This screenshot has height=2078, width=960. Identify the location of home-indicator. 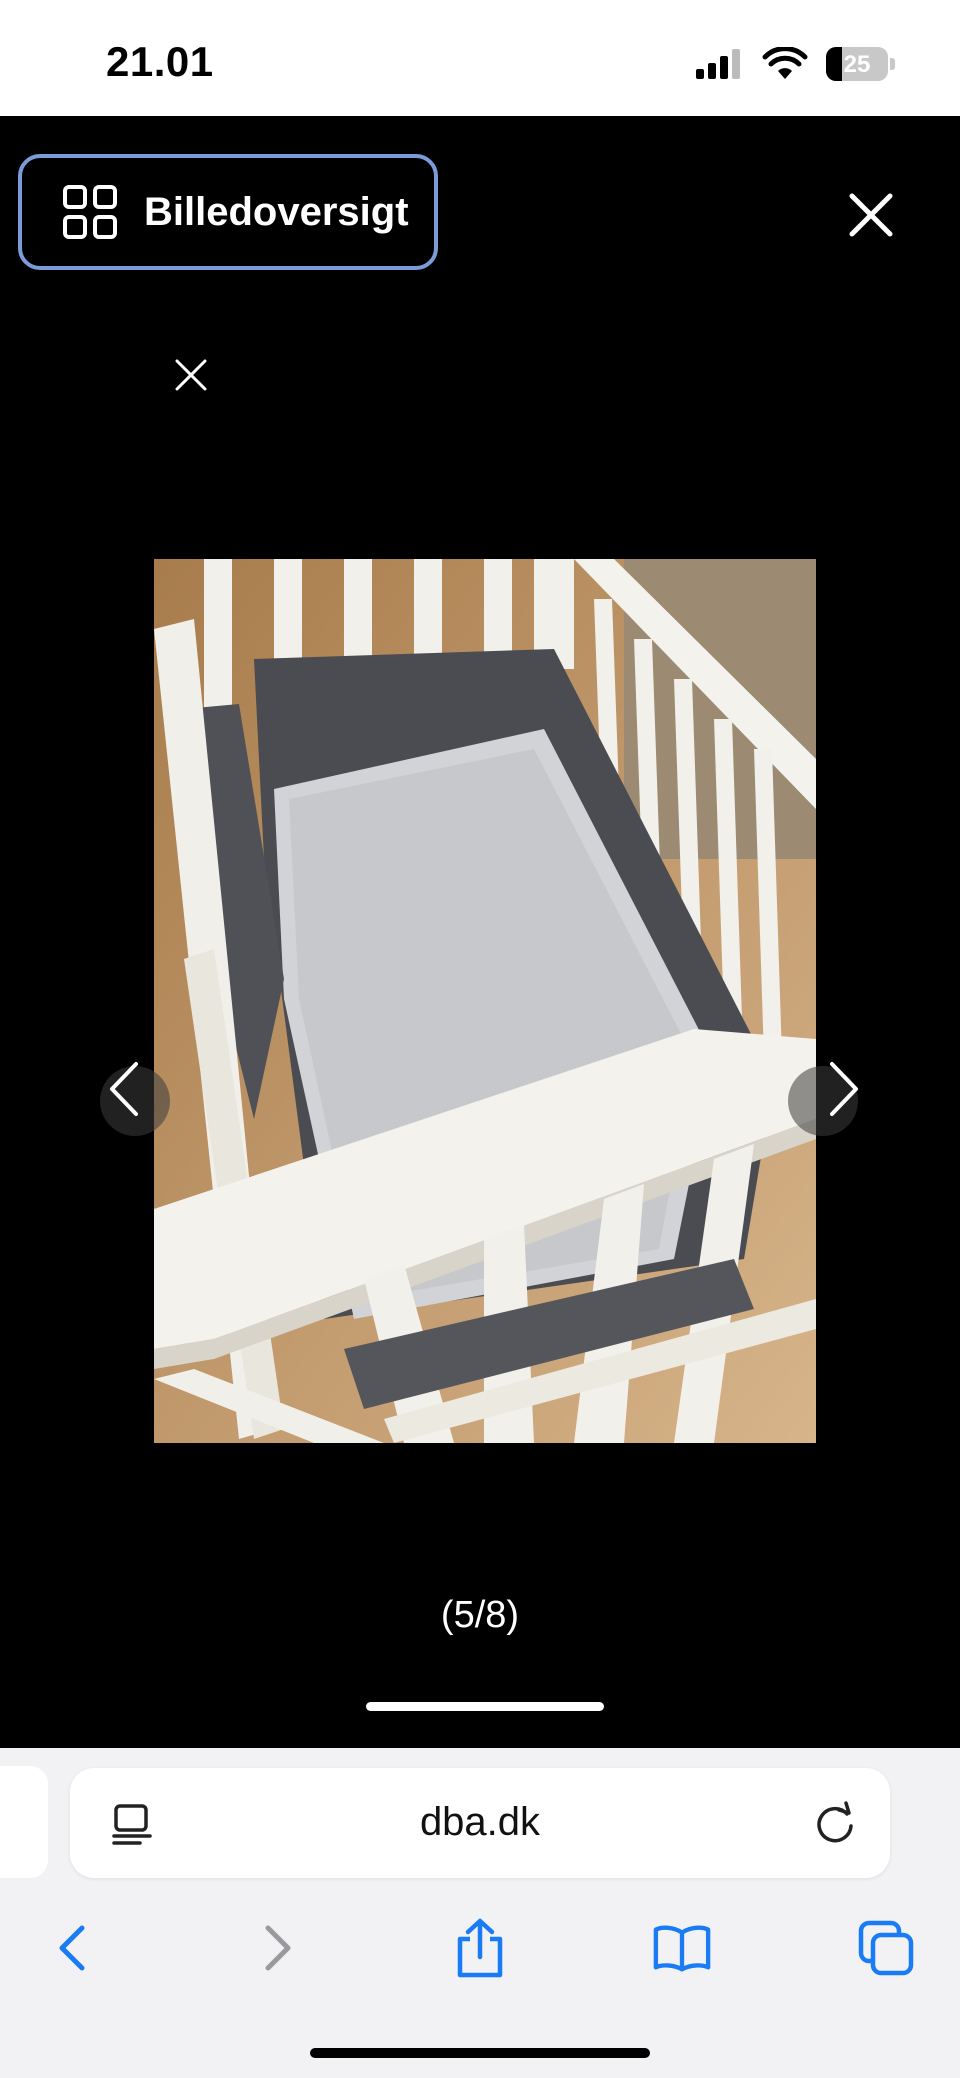
(480, 2053).